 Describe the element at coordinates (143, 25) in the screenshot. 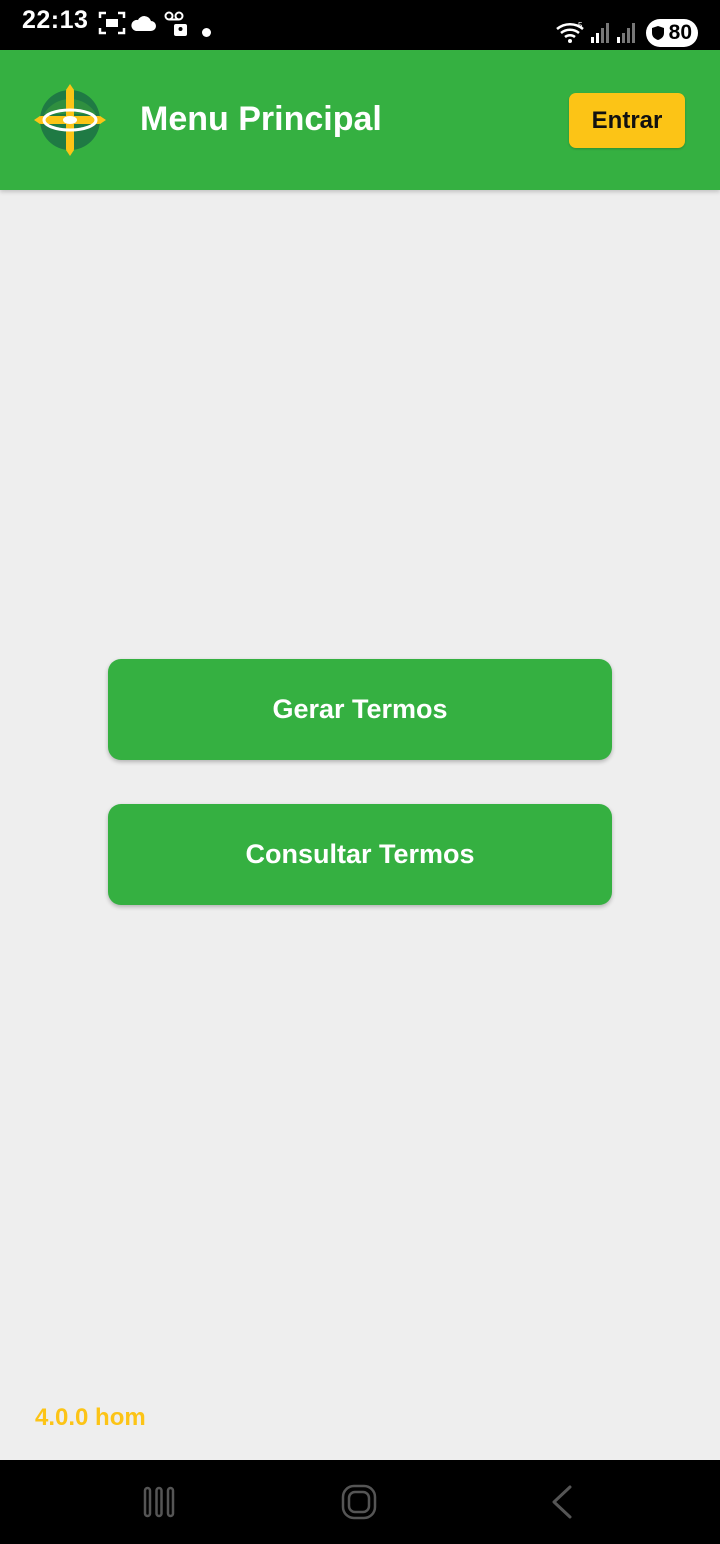

I see `cloud-icon` at that location.